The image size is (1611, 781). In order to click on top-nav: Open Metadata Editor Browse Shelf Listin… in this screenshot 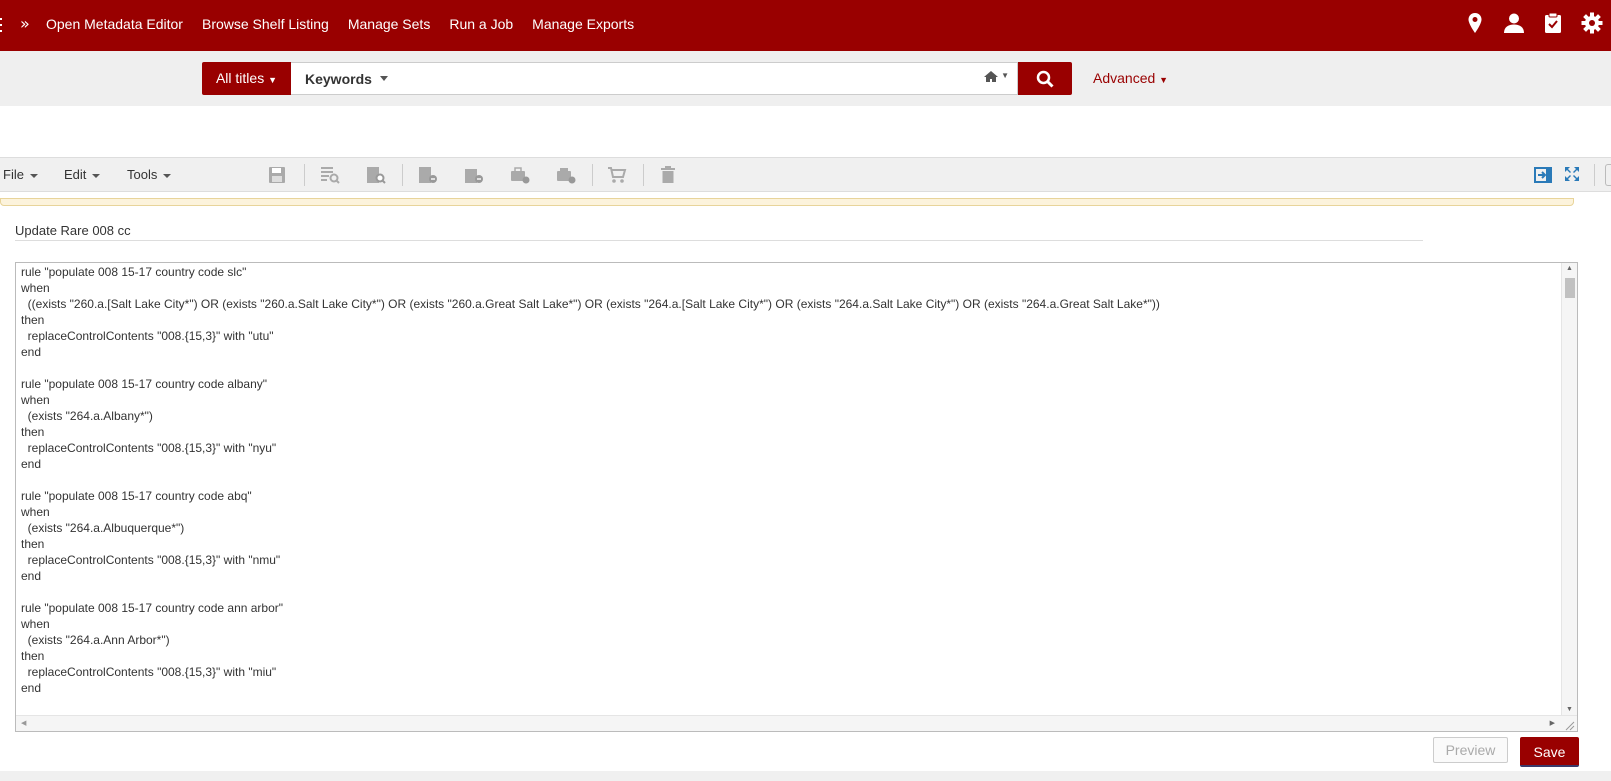, I will do `click(349, 24)`.